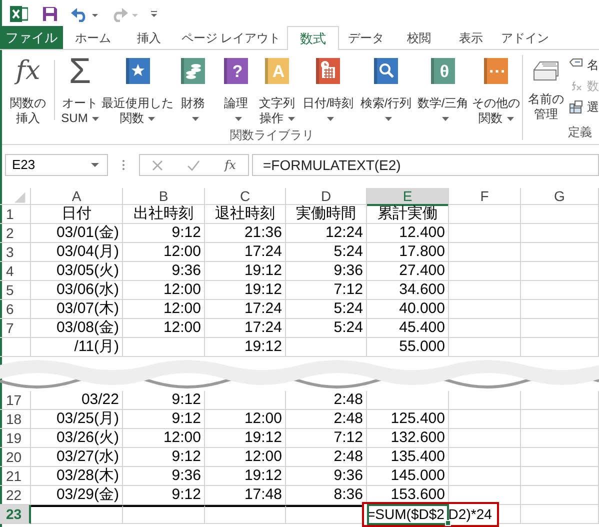 Image resolution: width=599 pixels, height=527 pixels. I want to click on button-label: 財務, so click(193, 103).